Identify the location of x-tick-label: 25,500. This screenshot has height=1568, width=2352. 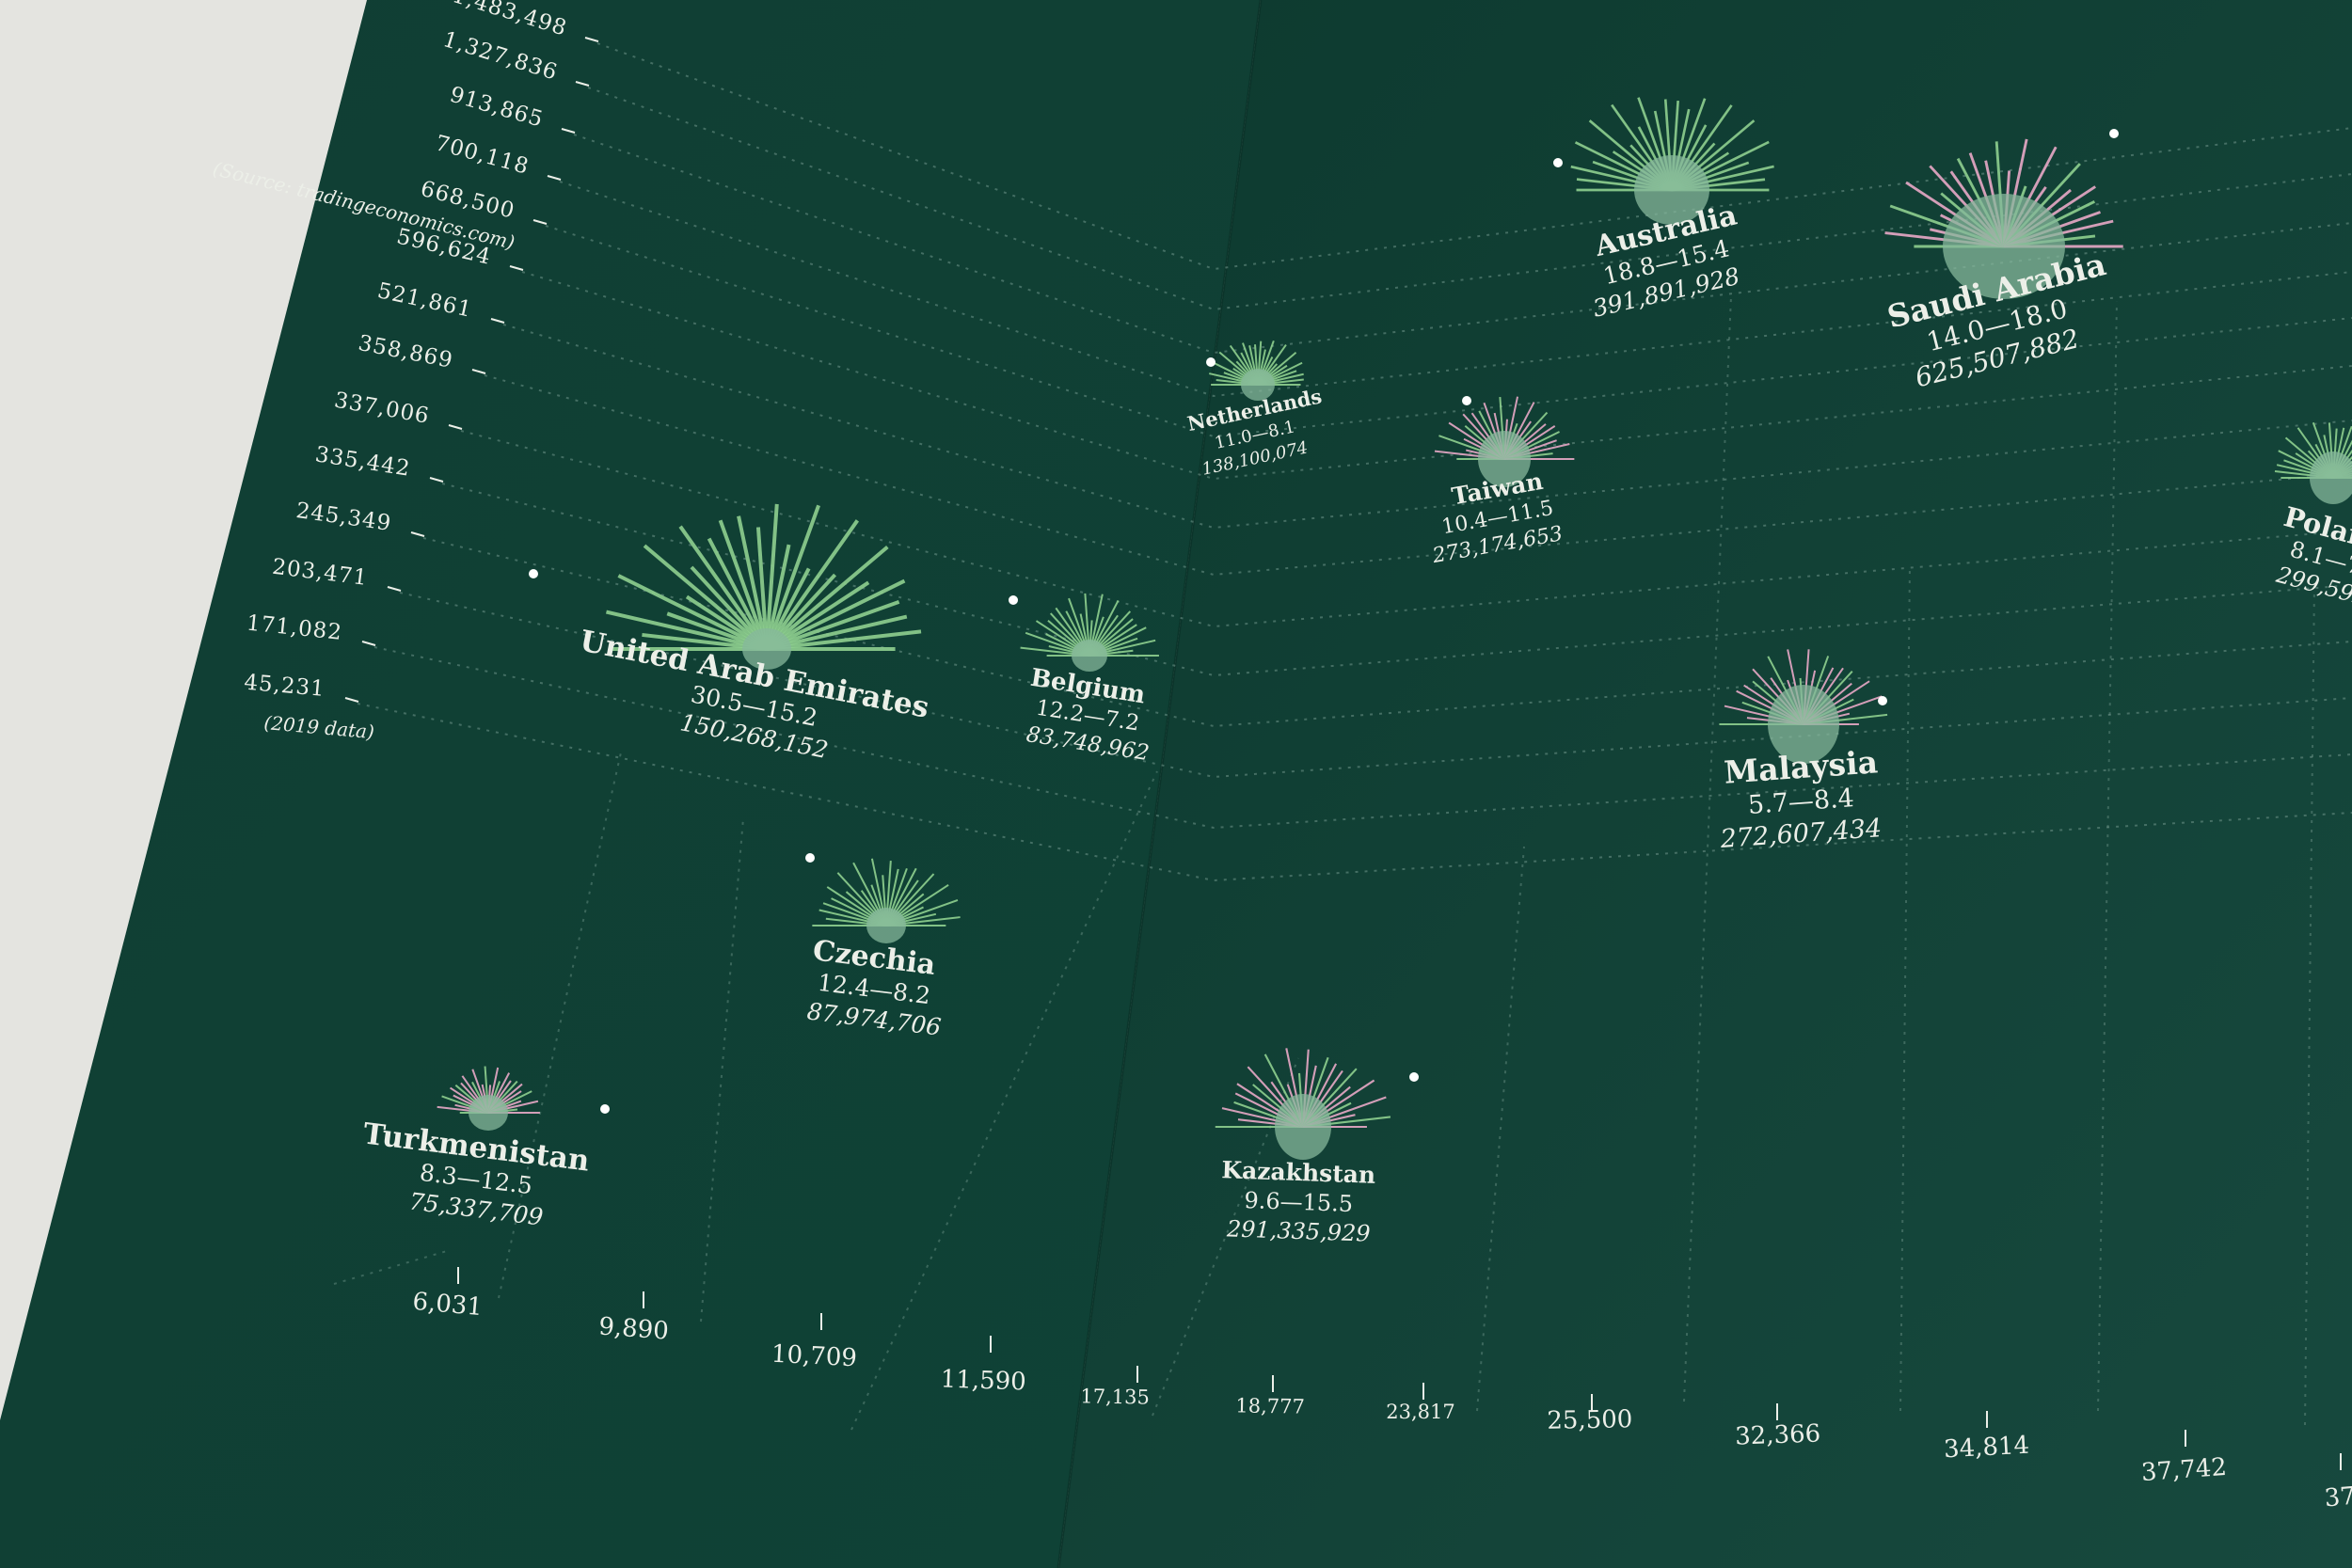
(1589, 1420).